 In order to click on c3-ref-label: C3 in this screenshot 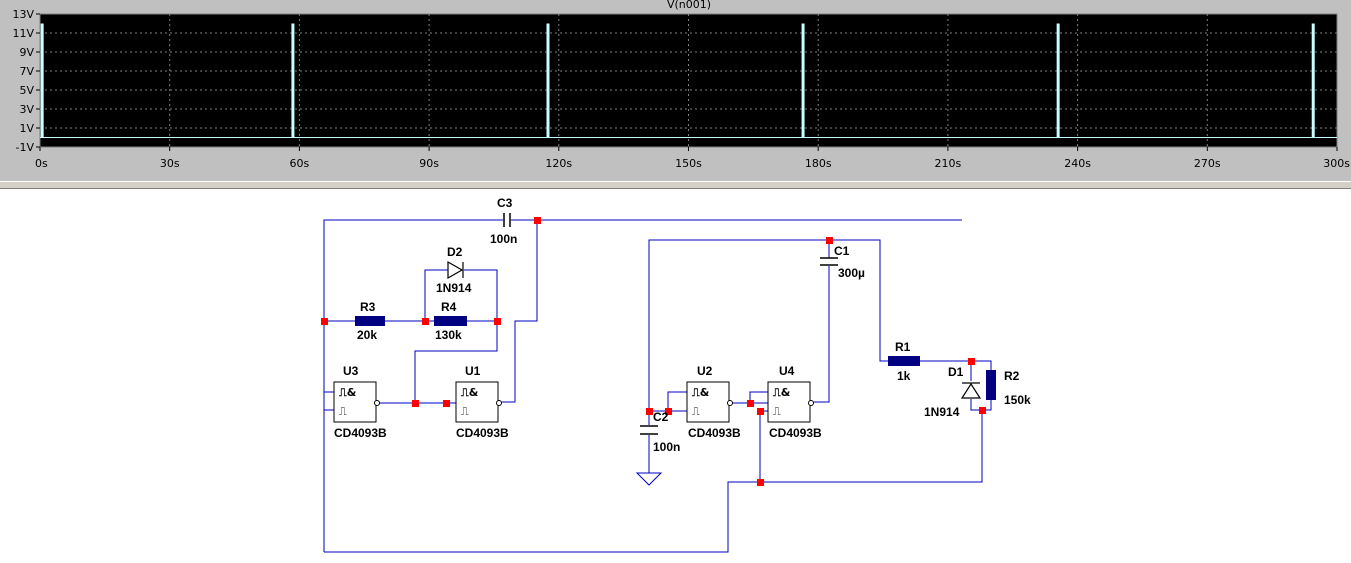, I will do `click(505, 203)`.